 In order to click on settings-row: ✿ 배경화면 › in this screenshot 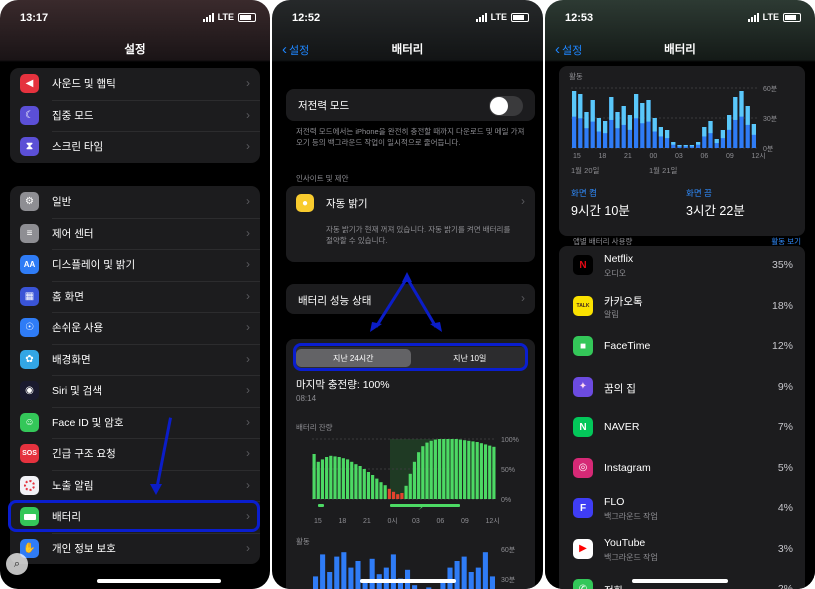, I will do `click(135, 359)`.